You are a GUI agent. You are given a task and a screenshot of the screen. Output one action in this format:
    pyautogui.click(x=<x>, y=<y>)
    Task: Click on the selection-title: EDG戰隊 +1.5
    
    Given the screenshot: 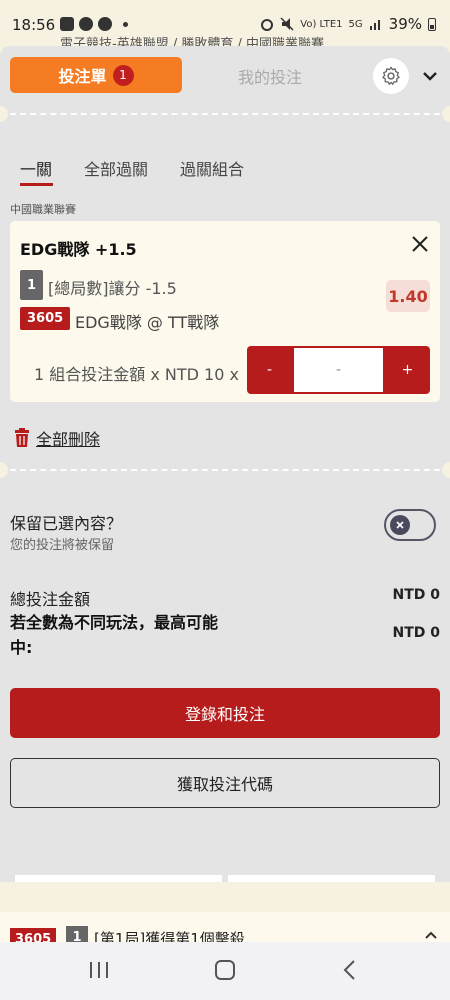 What is the action you would take?
    pyautogui.click(x=78, y=249)
    